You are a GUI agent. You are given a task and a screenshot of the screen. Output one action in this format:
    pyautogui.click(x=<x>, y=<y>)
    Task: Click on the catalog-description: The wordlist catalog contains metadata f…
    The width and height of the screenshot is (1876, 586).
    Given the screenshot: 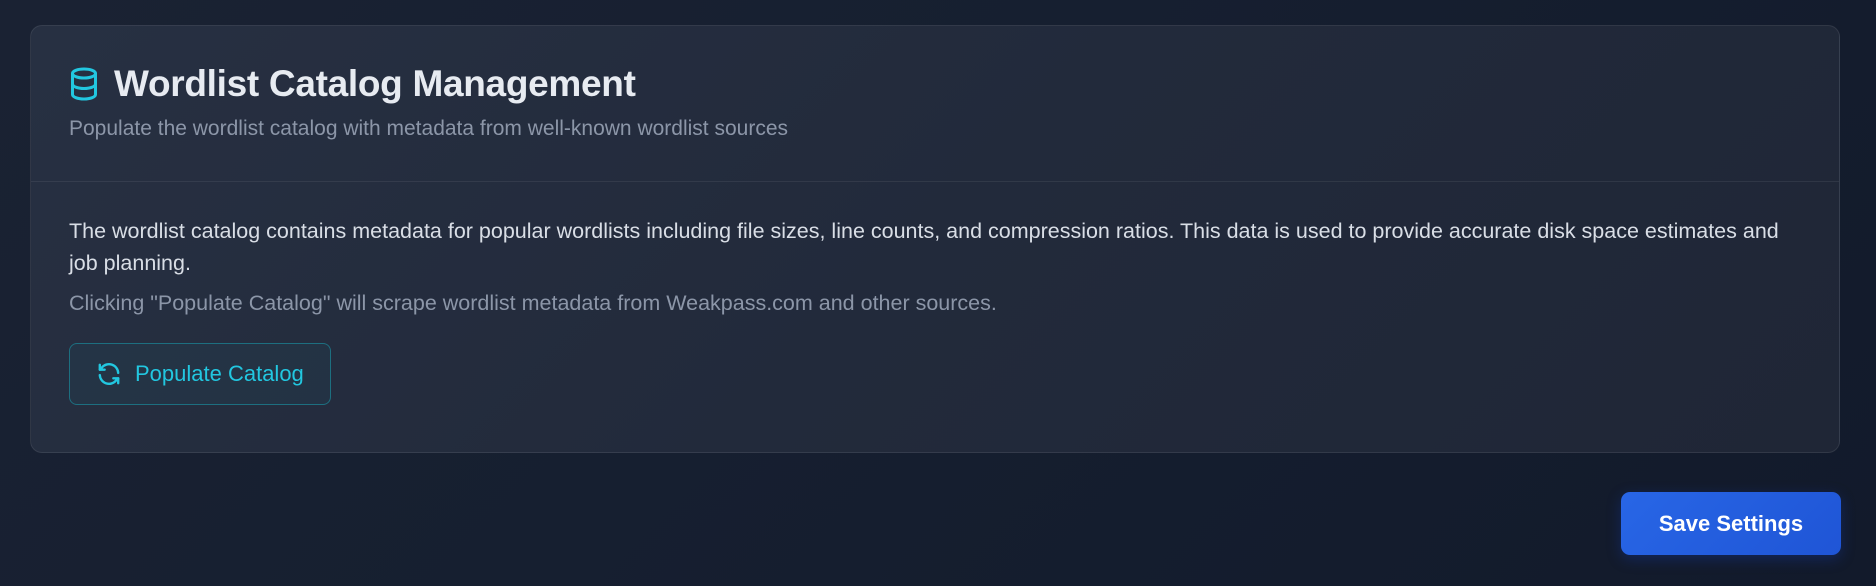 What is the action you would take?
    pyautogui.click(x=924, y=247)
    